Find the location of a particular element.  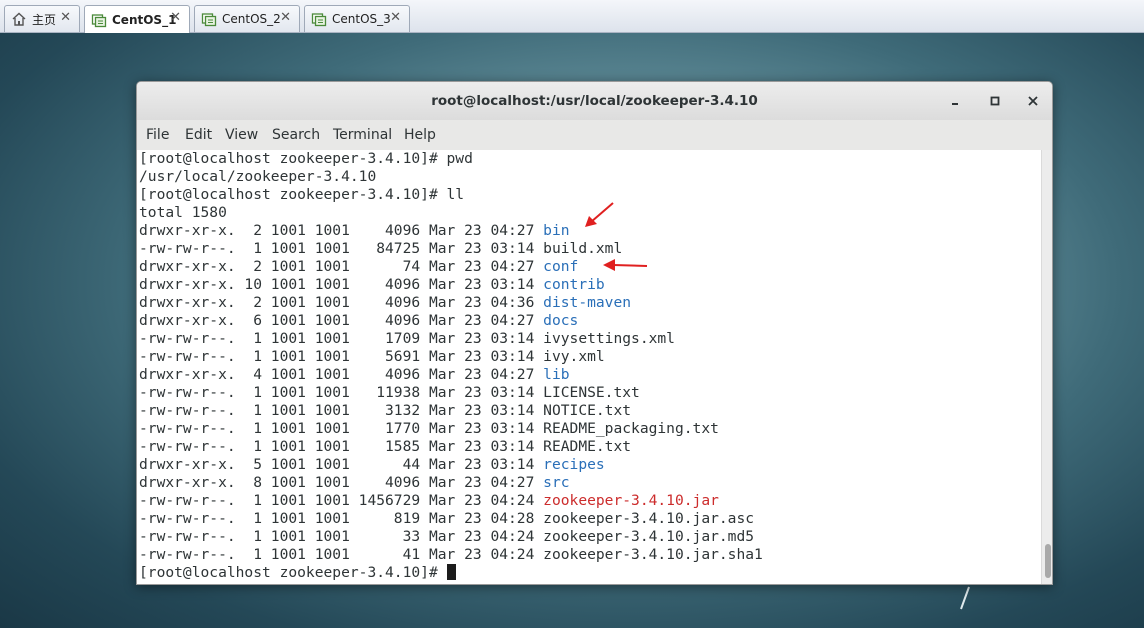

menu-view: View is located at coordinates (241, 135).